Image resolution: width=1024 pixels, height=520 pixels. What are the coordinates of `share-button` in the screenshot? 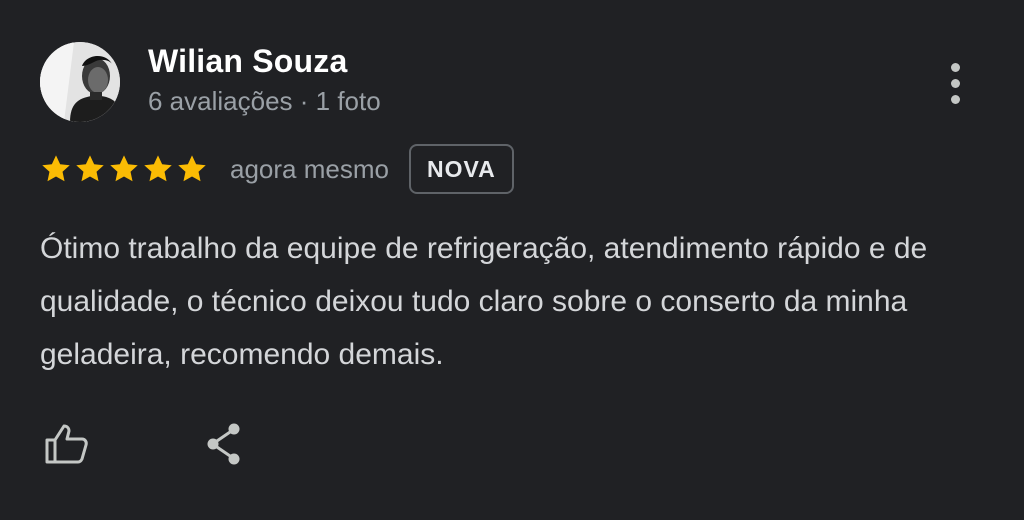 It's located at (224, 444).